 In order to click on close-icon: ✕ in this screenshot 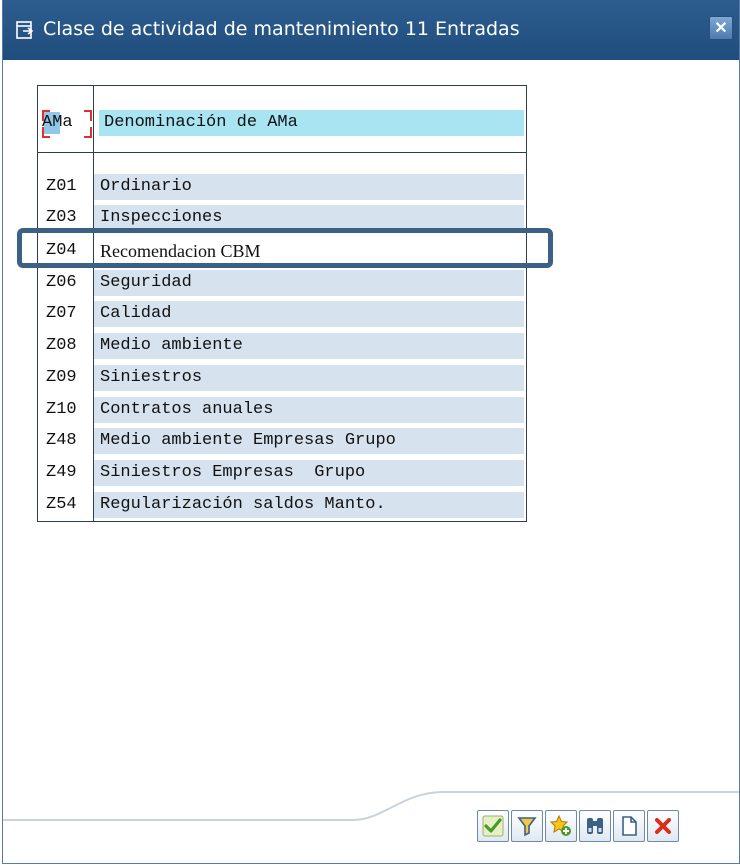, I will do `click(721, 28)`.